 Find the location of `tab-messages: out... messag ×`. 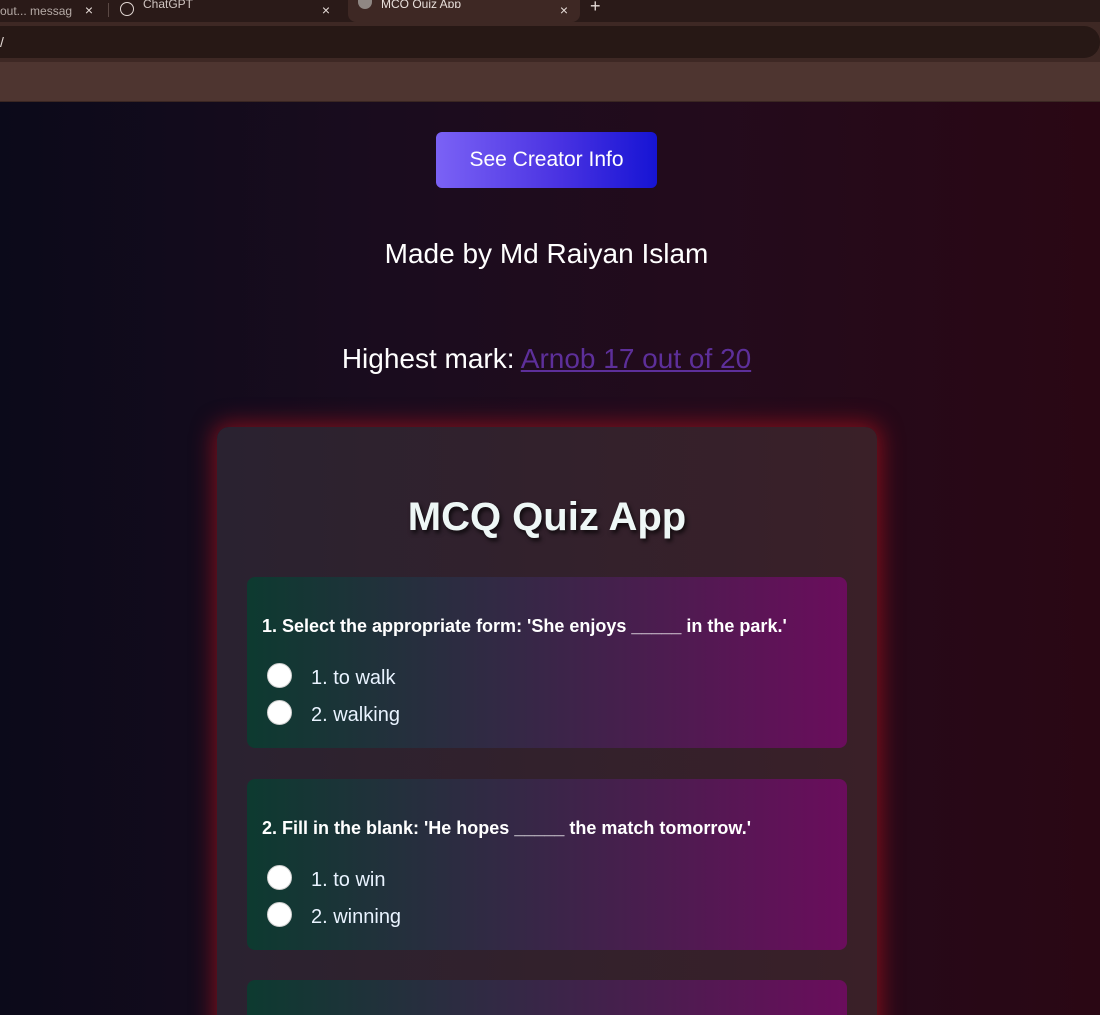

tab-messages: out... messag × is located at coordinates (54, 11).